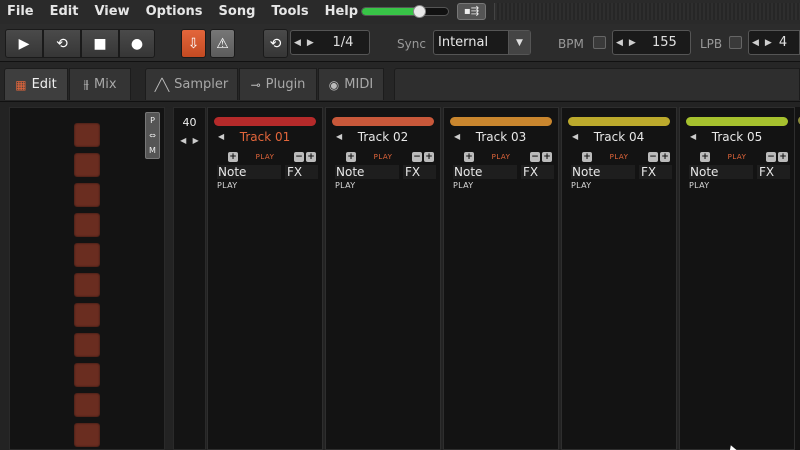 The image size is (800, 450). What do you see at coordinates (64, 12) in the screenshot?
I see `menu-edit: Edit` at bounding box center [64, 12].